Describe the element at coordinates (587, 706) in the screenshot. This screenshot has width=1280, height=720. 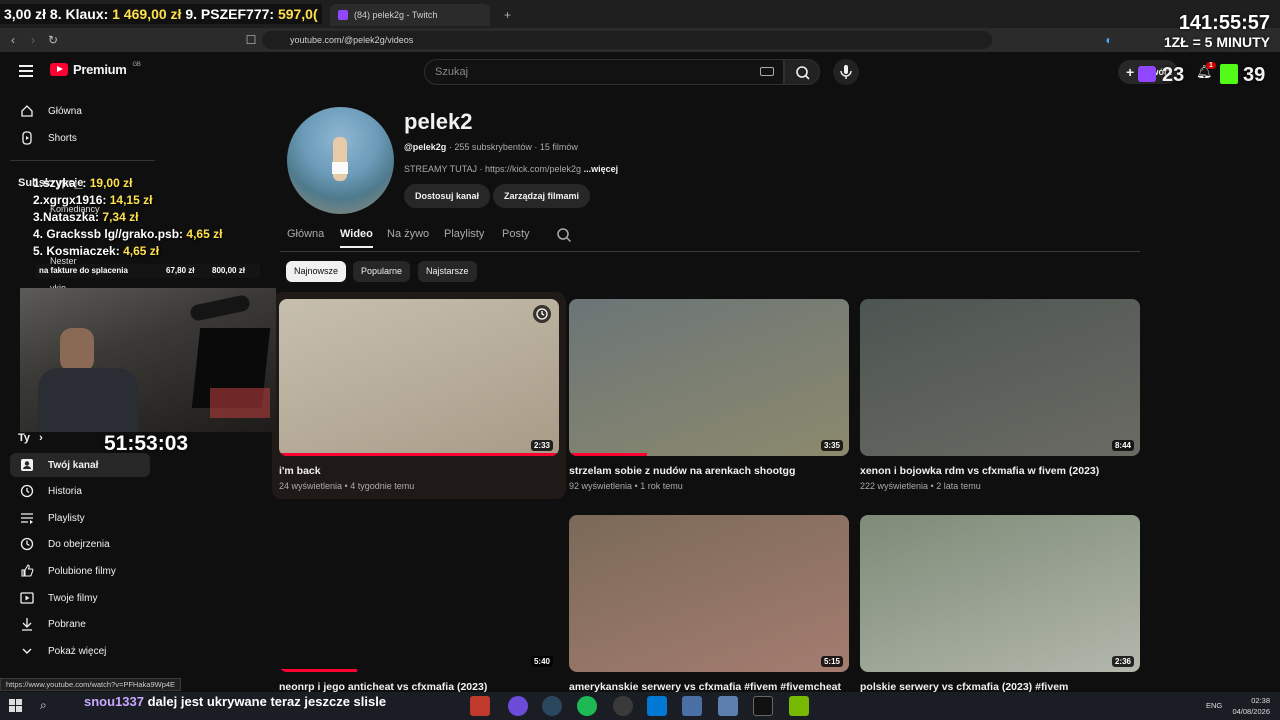
I see `spotify-icon` at that location.